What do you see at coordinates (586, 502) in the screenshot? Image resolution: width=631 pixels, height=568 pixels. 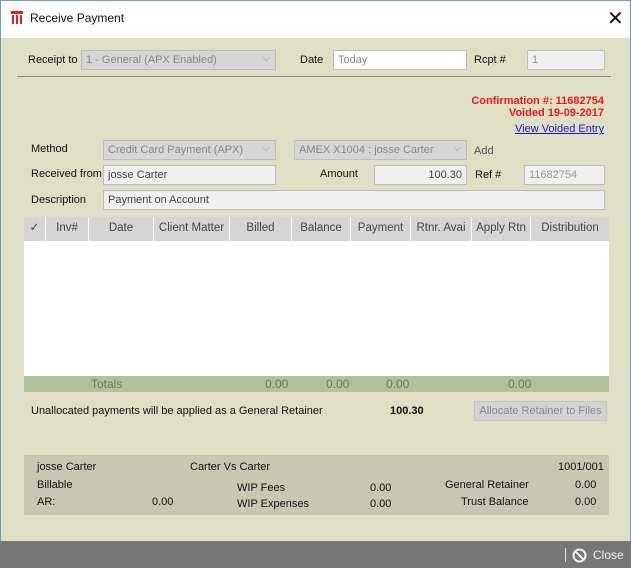 I see `trust-balance-value: 0.00` at bounding box center [586, 502].